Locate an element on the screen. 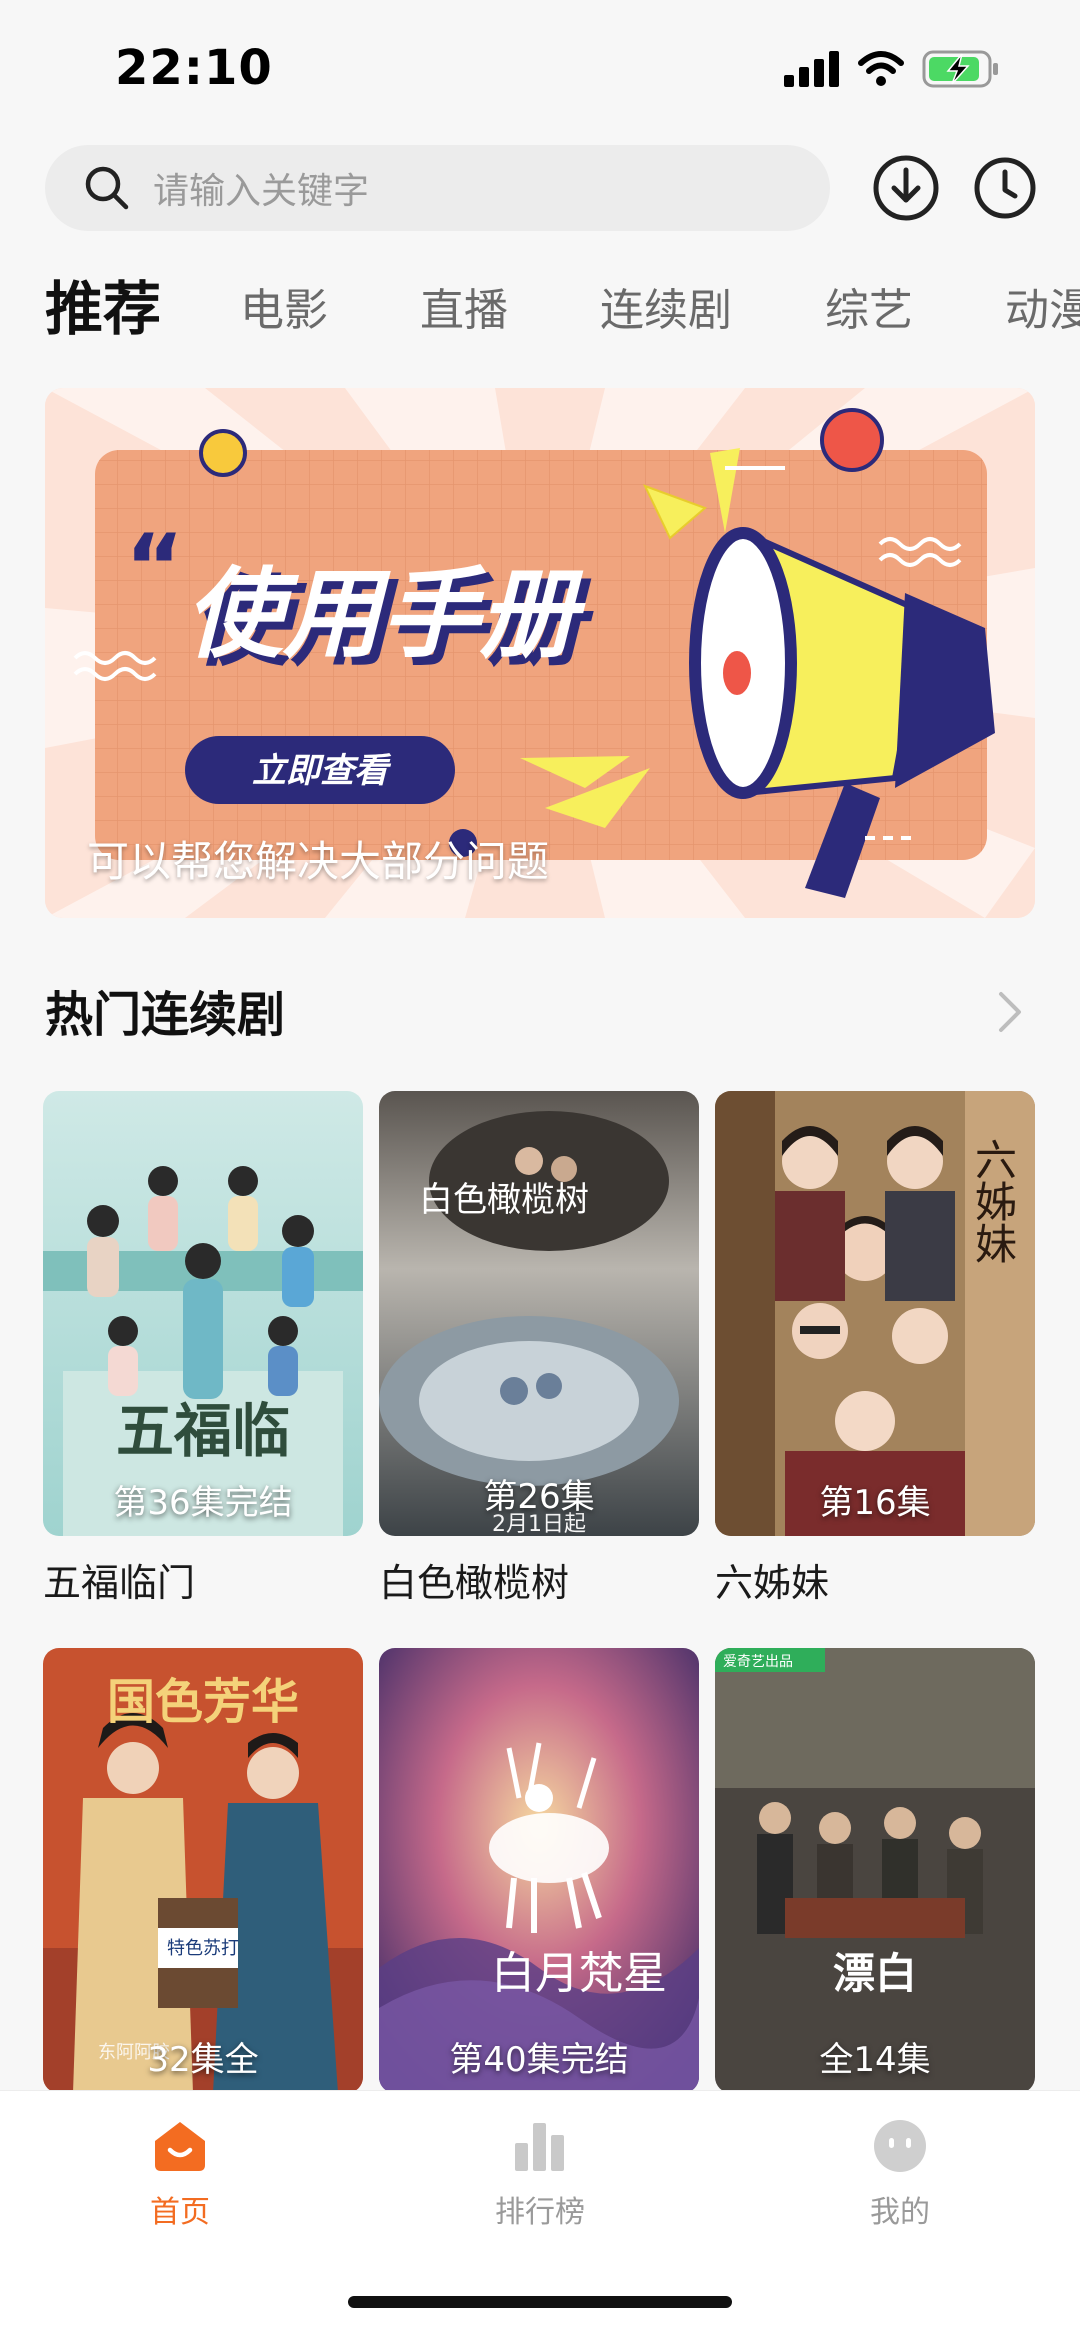 This screenshot has height=2337, width=1080. home-icon is located at coordinates (180, 2146).